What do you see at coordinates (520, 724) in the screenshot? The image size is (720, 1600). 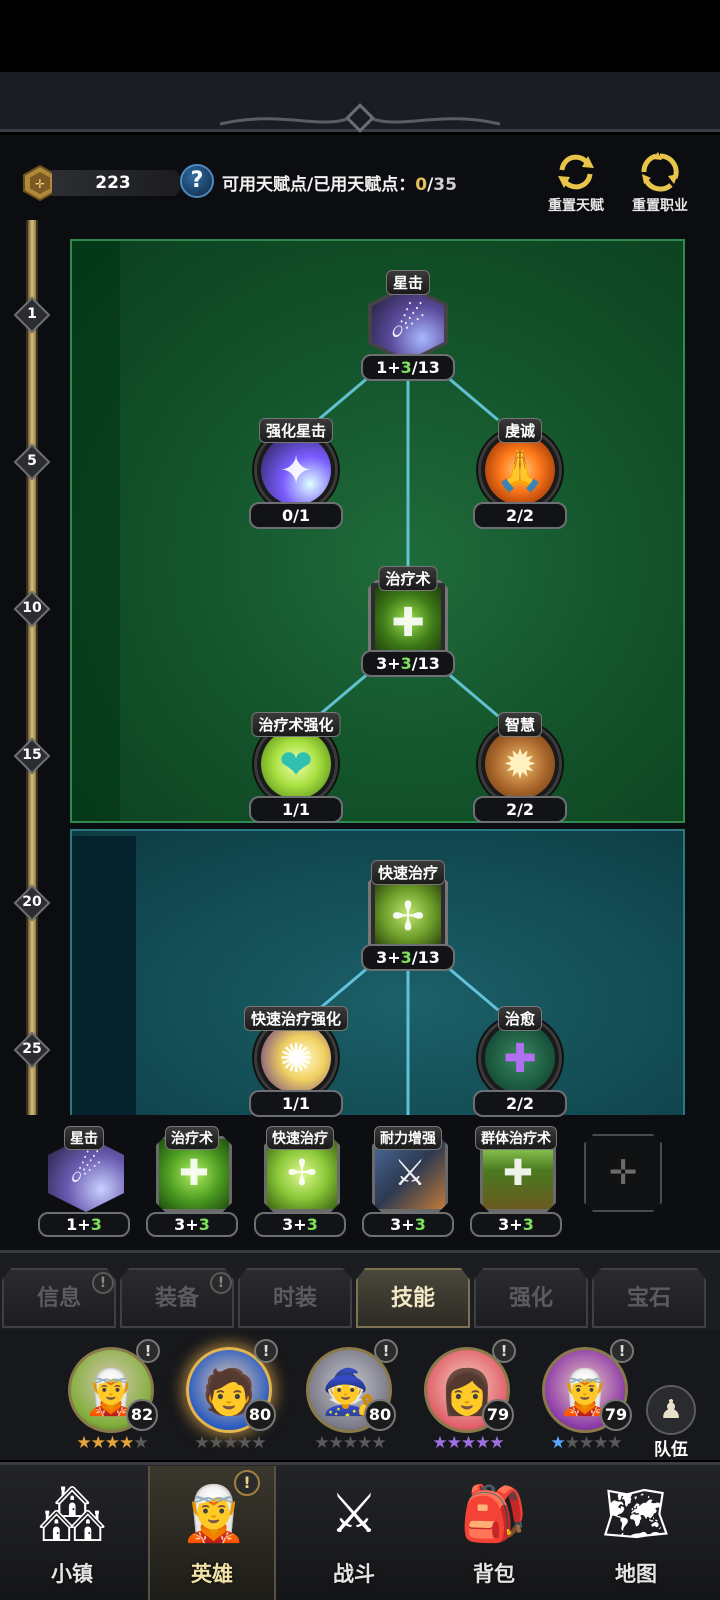 I see `talent-name: 智慧` at bounding box center [520, 724].